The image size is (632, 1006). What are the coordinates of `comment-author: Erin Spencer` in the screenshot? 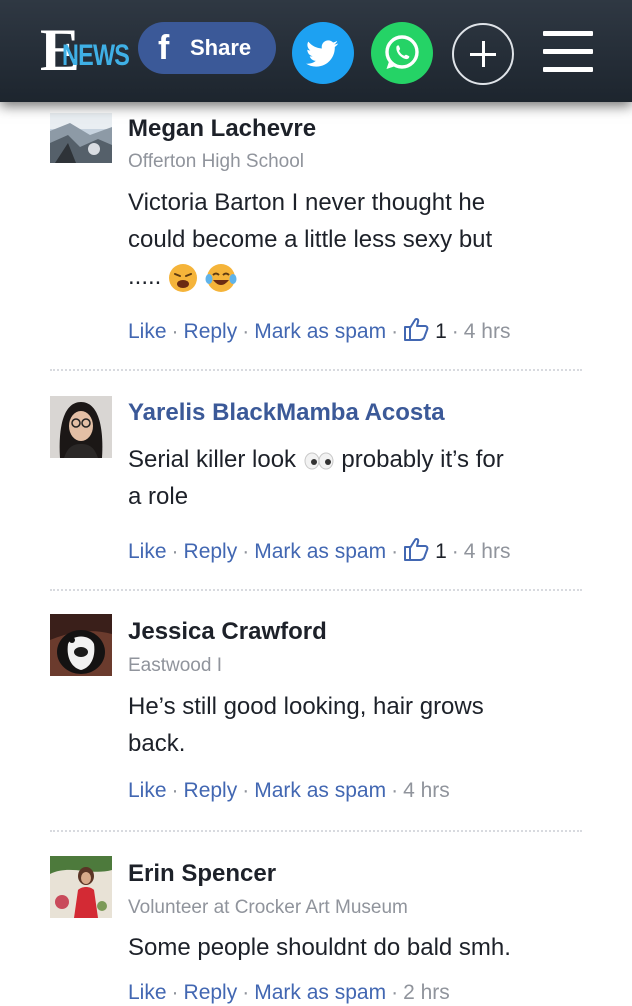 It's located at (202, 874).